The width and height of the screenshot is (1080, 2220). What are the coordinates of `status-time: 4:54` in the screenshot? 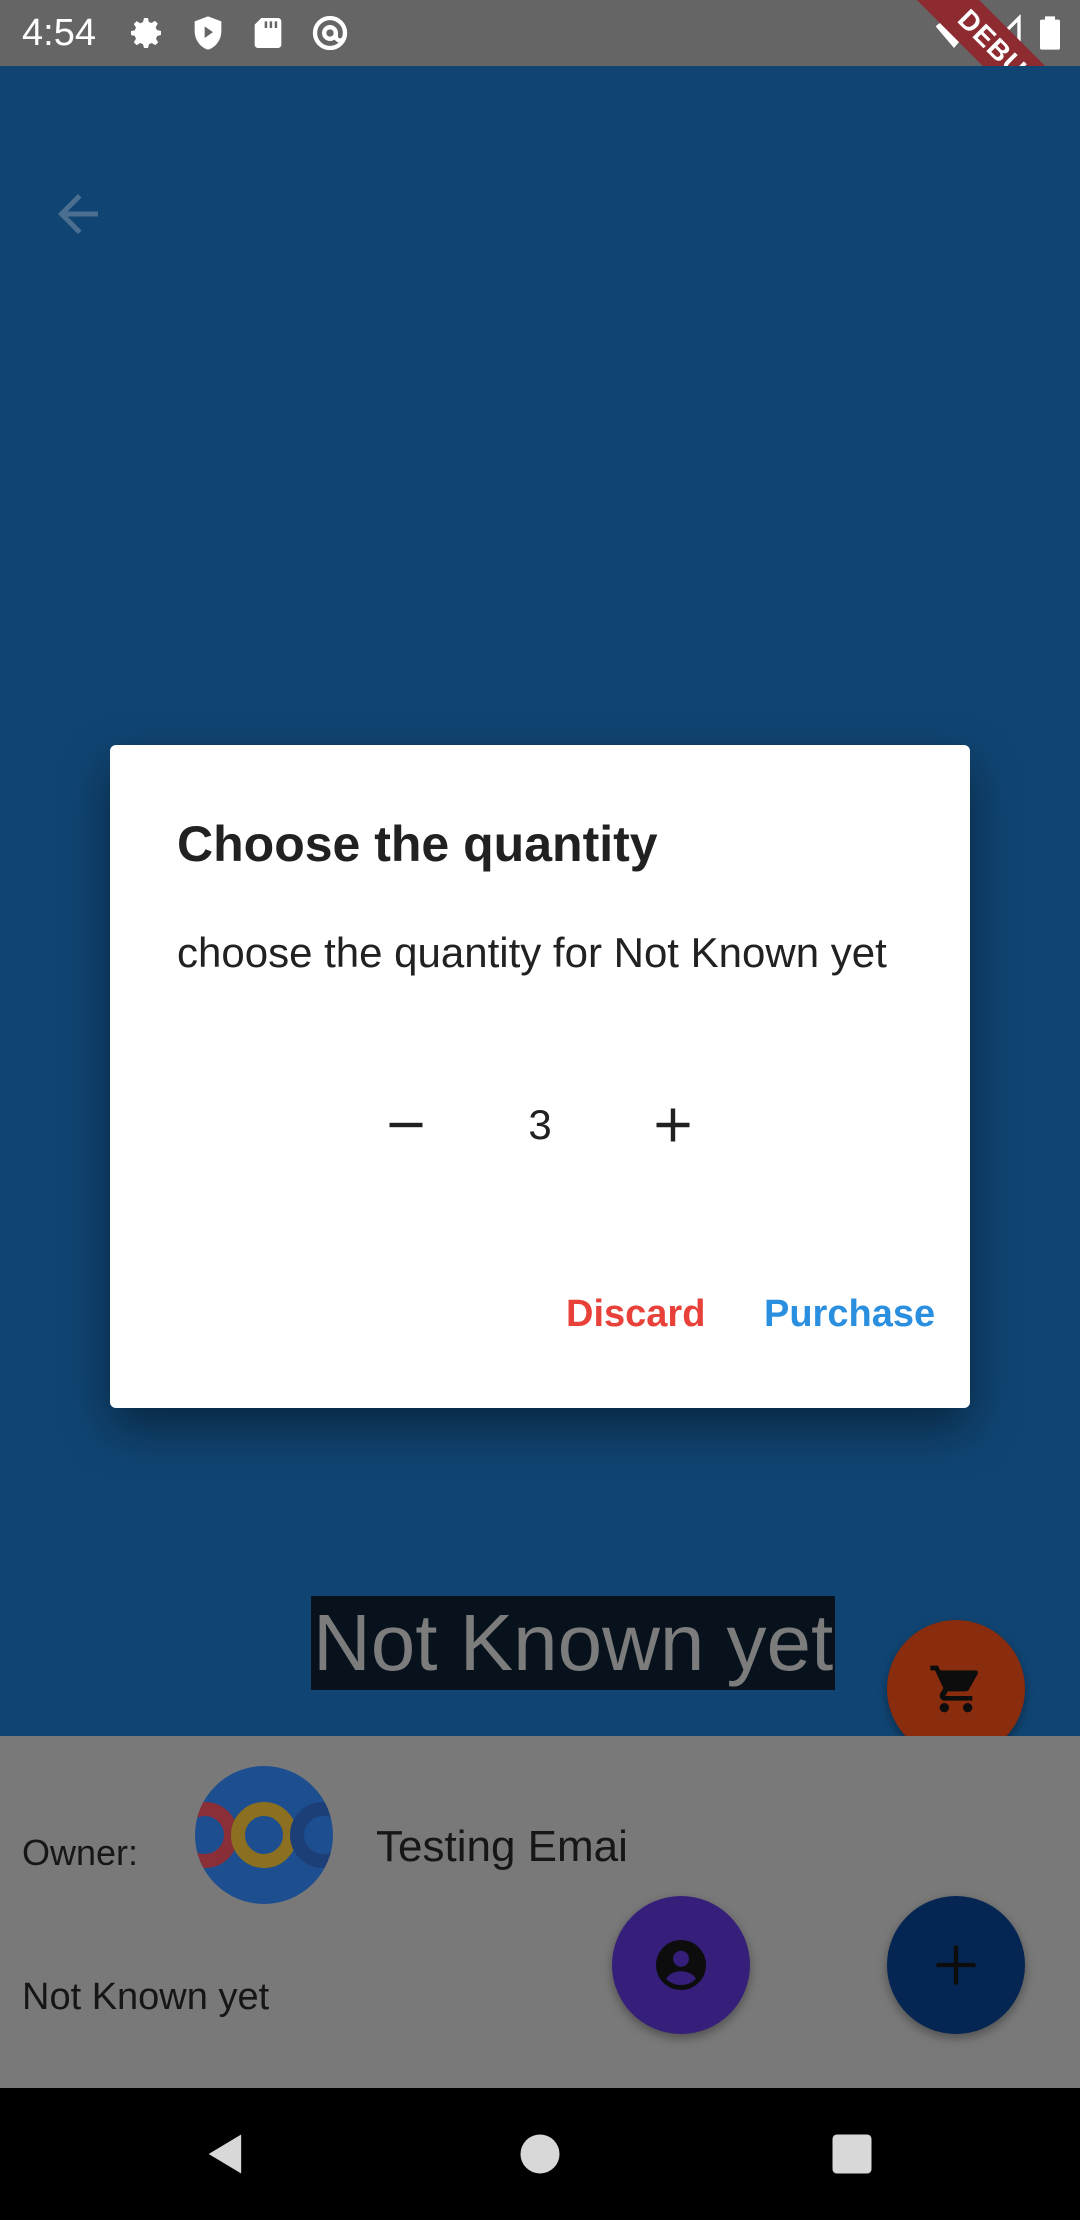 It's located at (59, 33).